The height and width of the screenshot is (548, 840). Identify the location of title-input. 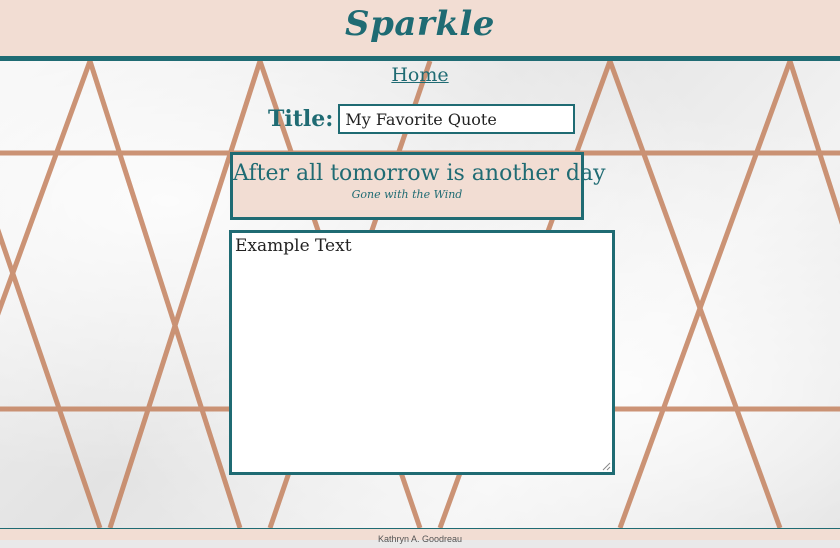
(457, 119).